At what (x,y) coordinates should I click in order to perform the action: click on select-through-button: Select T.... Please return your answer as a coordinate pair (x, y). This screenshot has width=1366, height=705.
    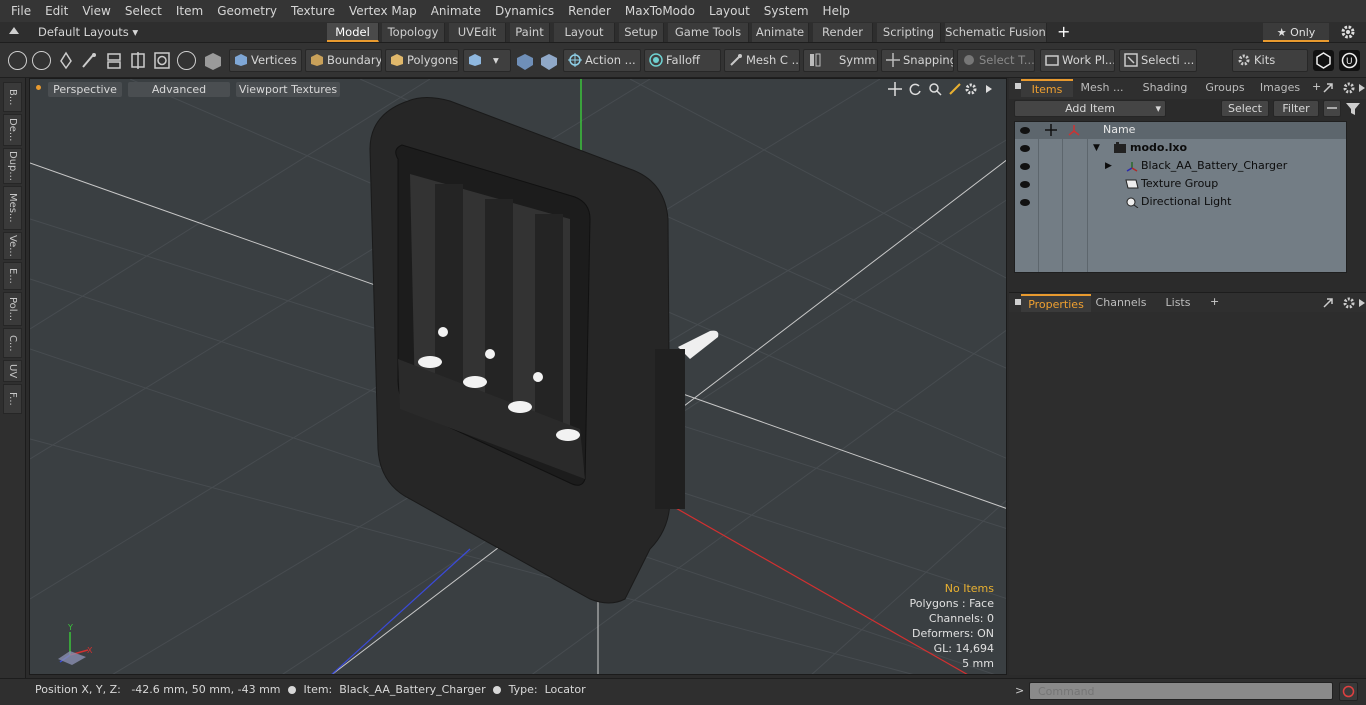
    Looking at the image, I should click on (996, 60).